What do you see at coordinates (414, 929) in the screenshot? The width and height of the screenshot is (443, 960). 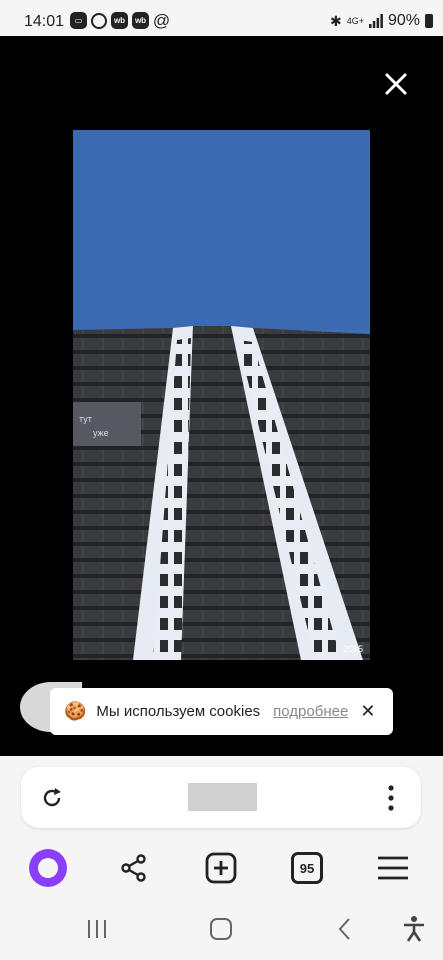 I see `accessibility-icon` at bounding box center [414, 929].